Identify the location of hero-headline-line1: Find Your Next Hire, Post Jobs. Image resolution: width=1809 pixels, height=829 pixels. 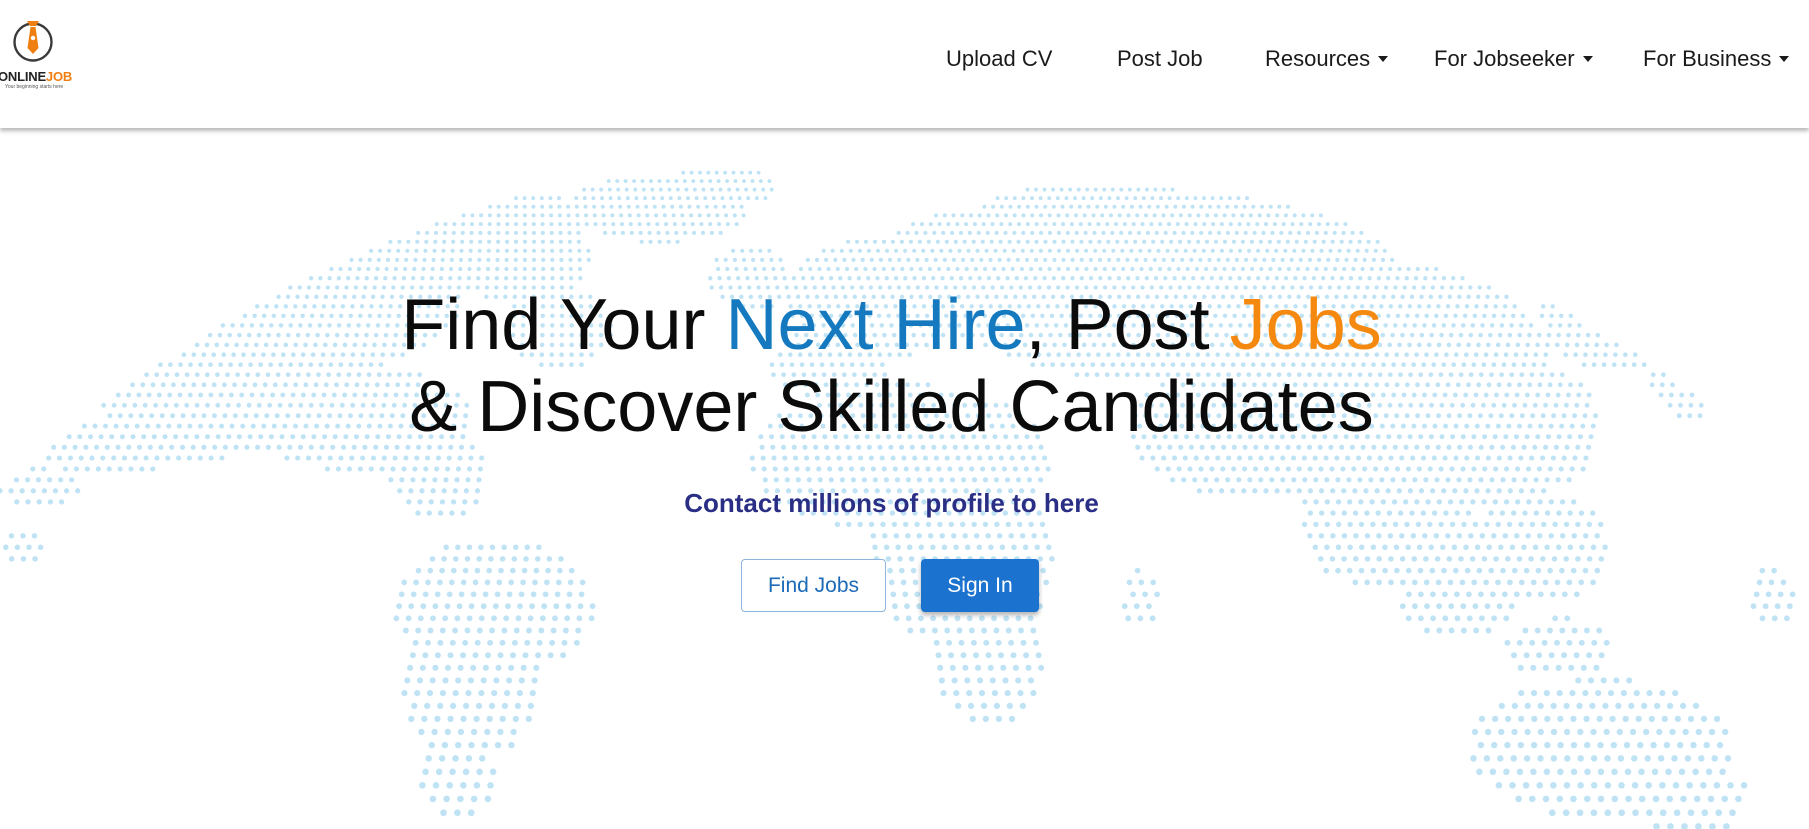
(891, 325).